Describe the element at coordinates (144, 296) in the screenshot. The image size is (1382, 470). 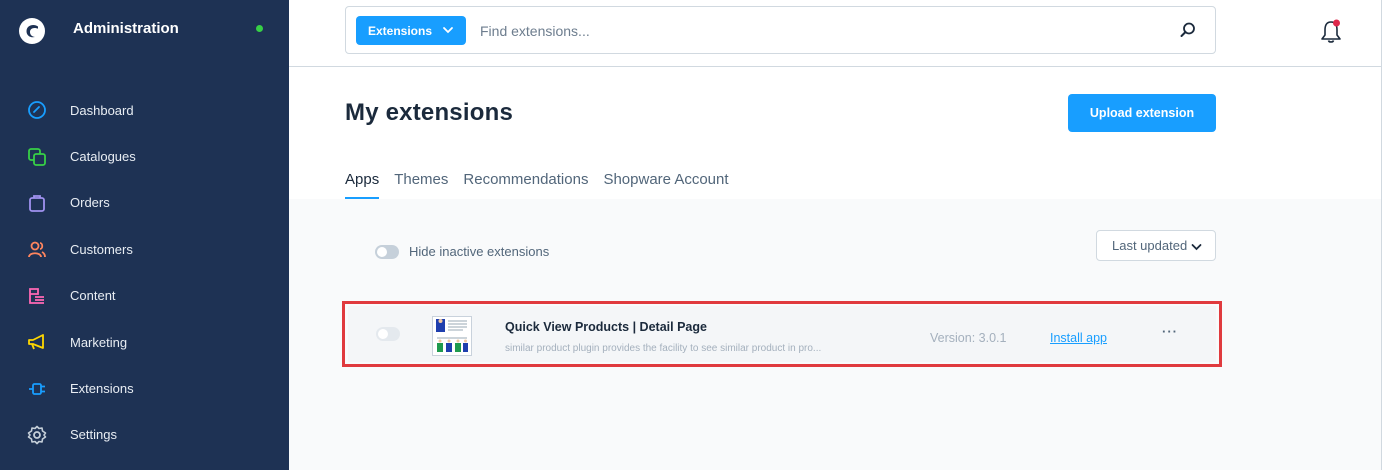
I see `sidebar-item-content: Content` at that location.